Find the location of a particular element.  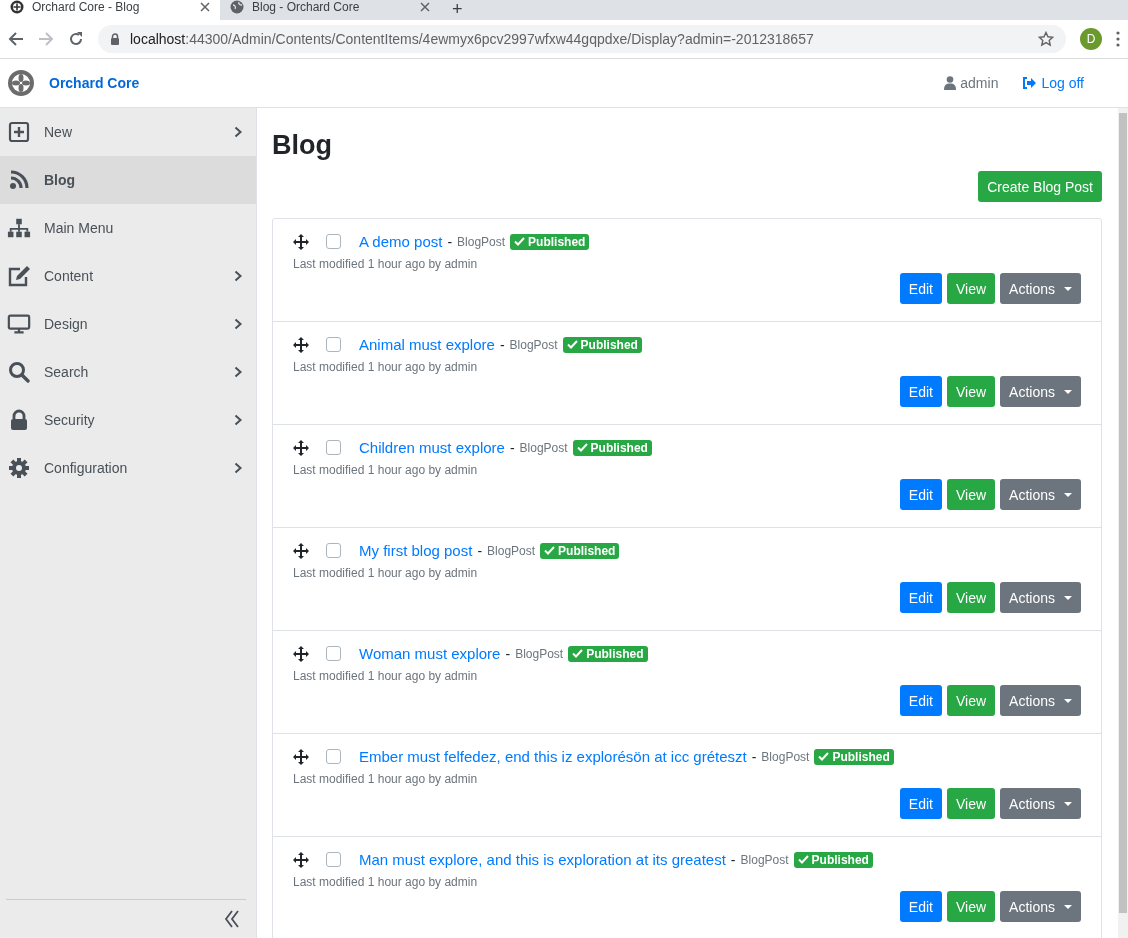

post-title-link: Woman must explore is located at coordinates (430, 653).